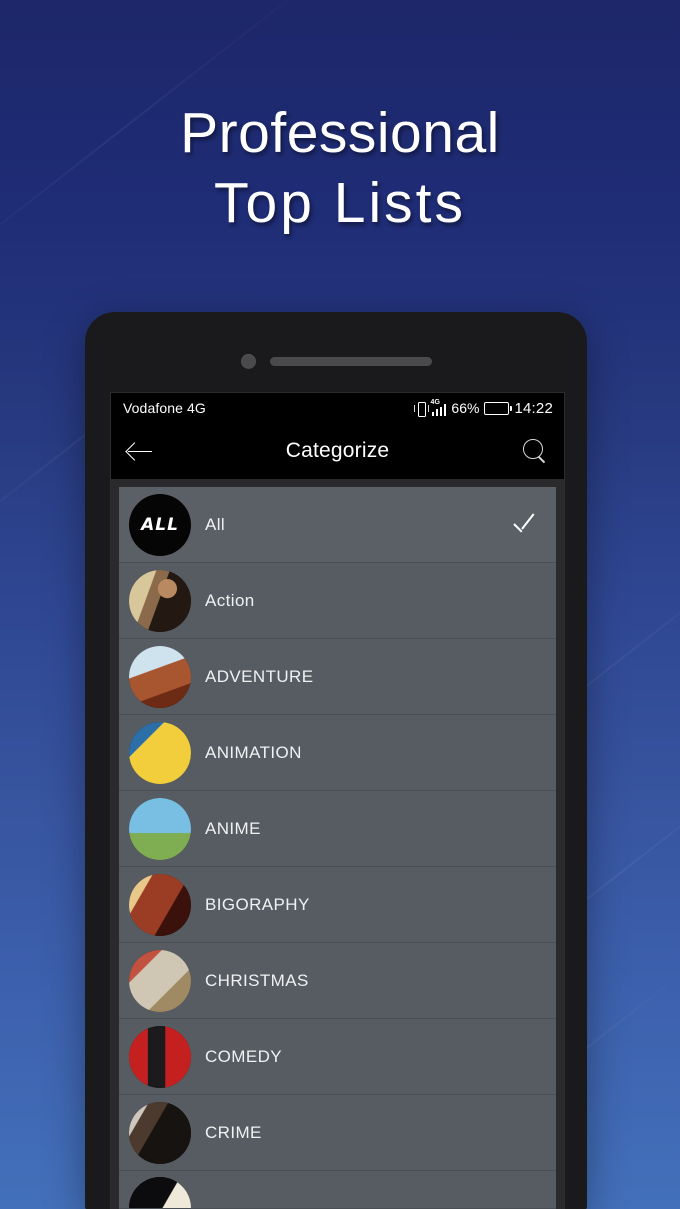 This screenshot has width=680, height=1209. I want to click on app-bar: Categorize, so click(337, 451).